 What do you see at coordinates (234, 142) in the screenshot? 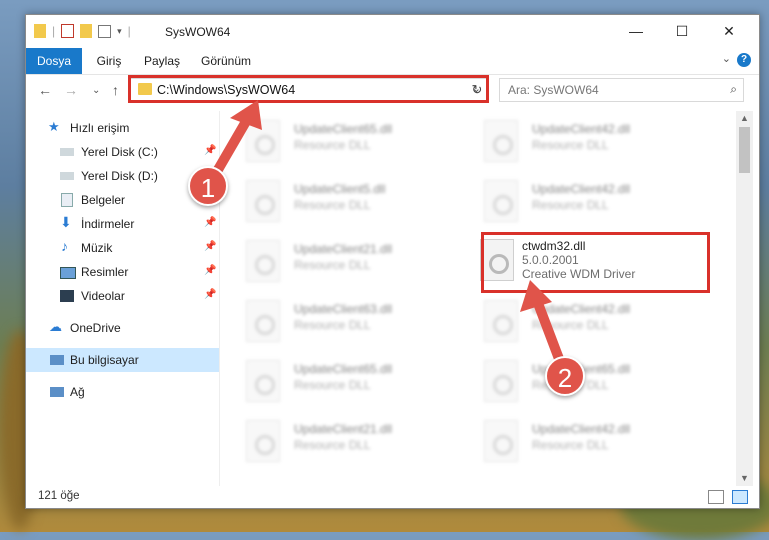
I see `arrow-to-address` at bounding box center [234, 142].